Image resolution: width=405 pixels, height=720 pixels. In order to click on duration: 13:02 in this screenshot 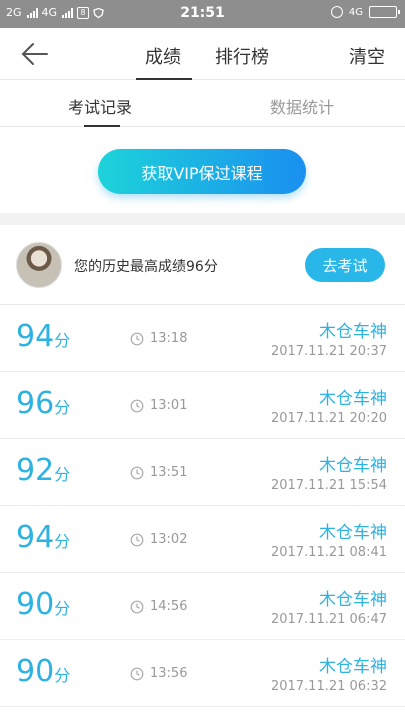, I will do `click(158, 539)`.